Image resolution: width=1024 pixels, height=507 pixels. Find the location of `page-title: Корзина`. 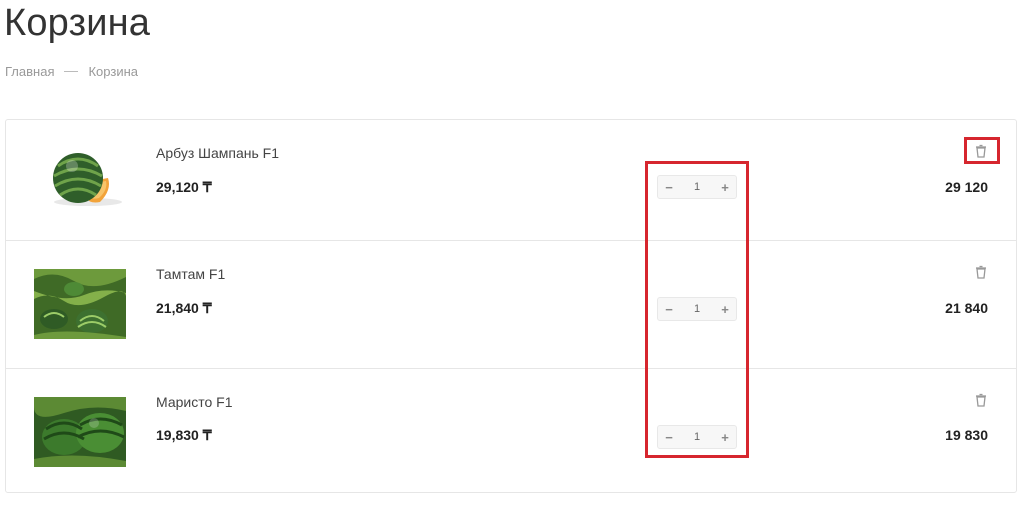

page-title: Корзина is located at coordinates (77, 23).